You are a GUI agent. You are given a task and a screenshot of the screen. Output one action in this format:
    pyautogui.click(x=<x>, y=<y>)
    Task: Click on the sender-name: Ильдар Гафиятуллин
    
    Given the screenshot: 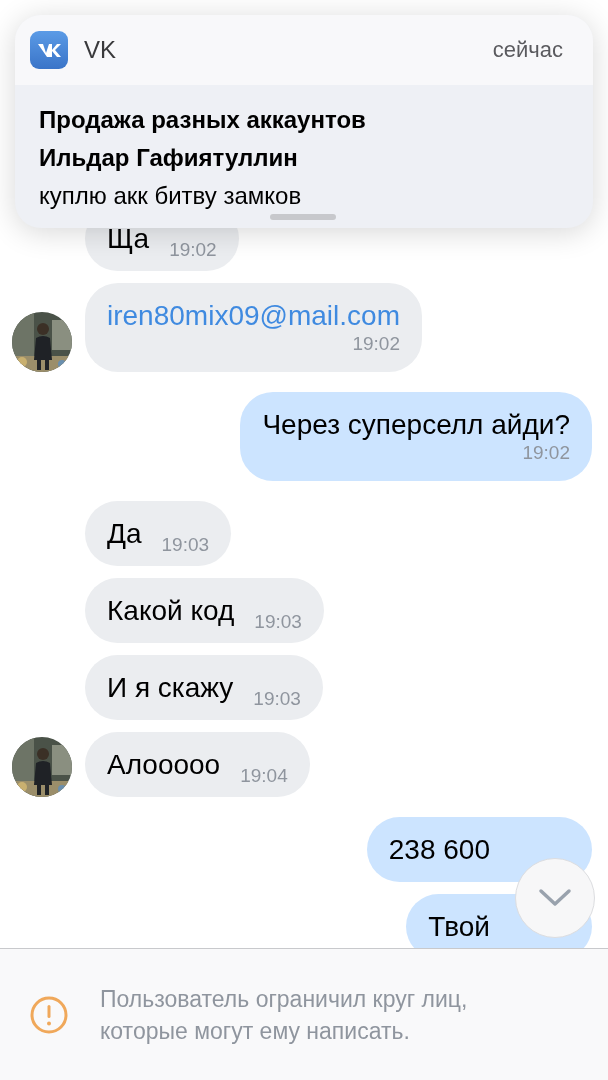 What is the action you would take?
    pyautogui.click(x=168, y=158)
    